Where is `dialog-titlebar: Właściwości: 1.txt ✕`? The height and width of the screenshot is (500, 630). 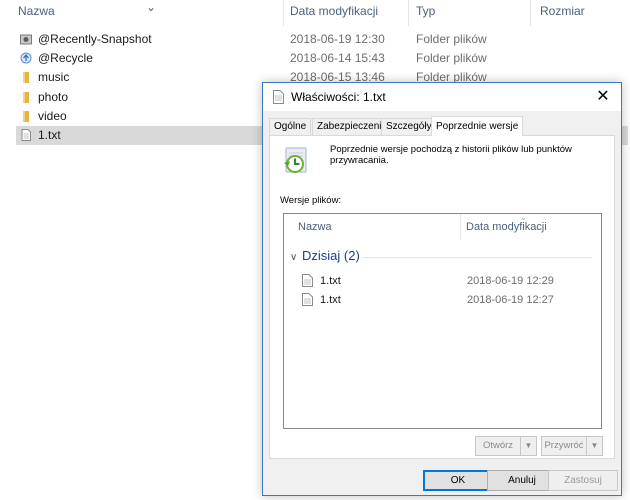 dialog-titlebar: Właściwości: 1.txt ✕ is located at coordinates (442, 97).